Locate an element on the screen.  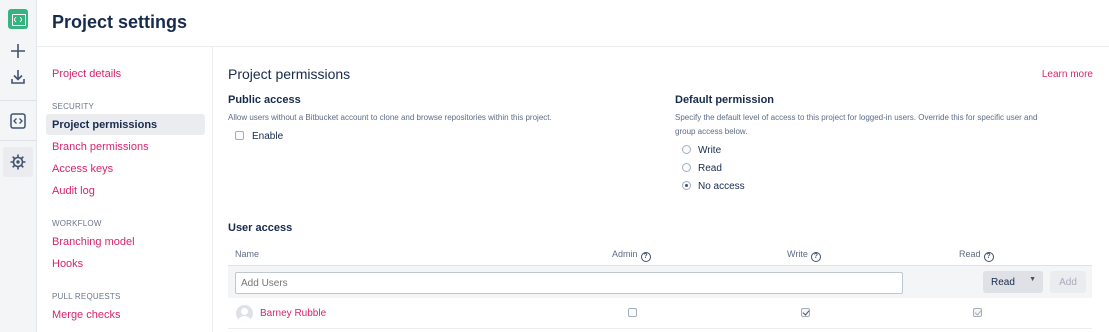
page-title: Project settings is located at coordinates (120, 22).